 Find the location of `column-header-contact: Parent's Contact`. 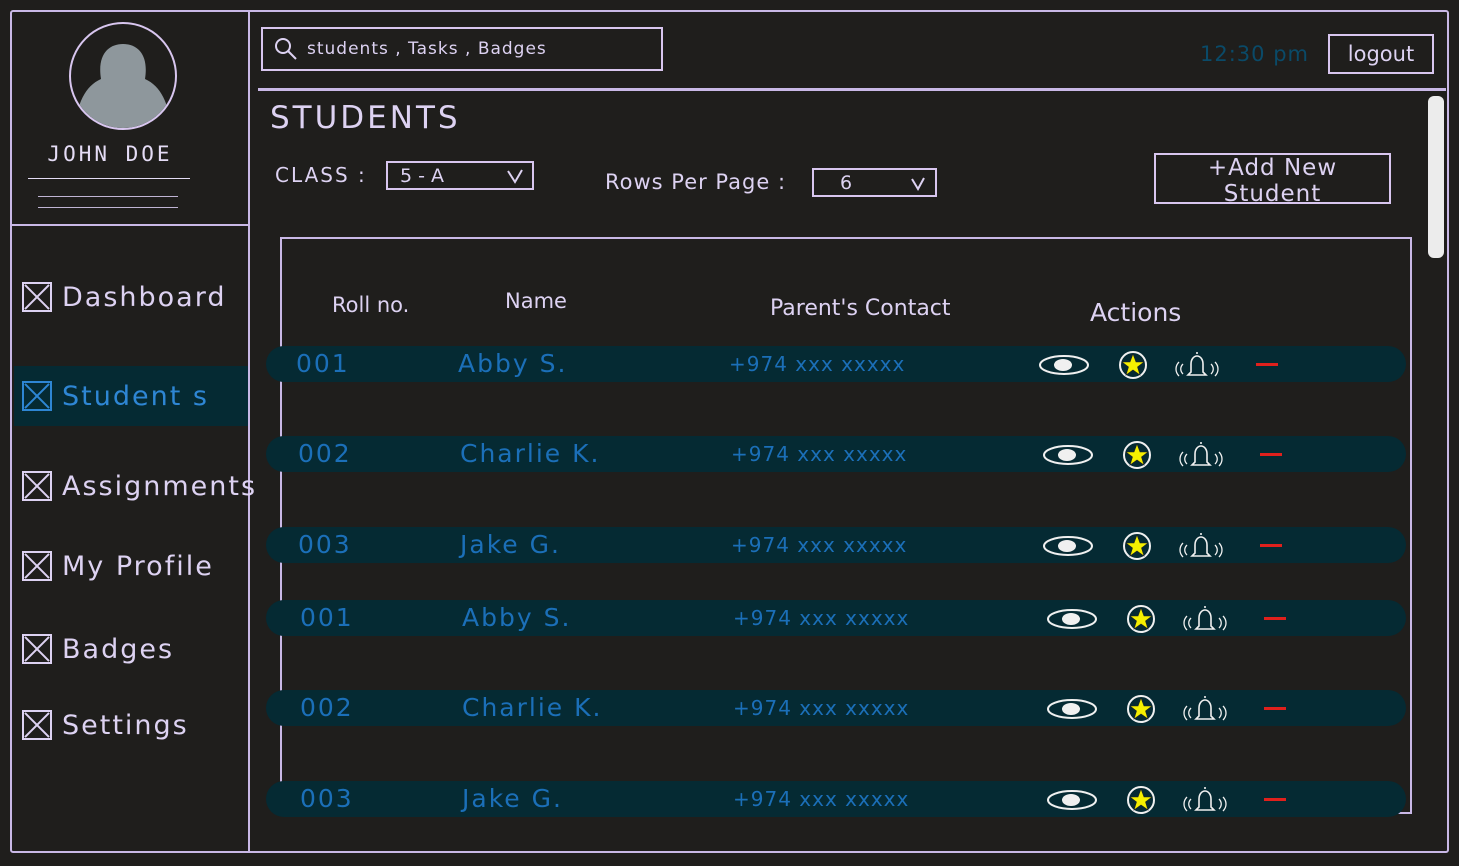

column-header-contact: Parent's Contact is located at coordinates (860, 308).